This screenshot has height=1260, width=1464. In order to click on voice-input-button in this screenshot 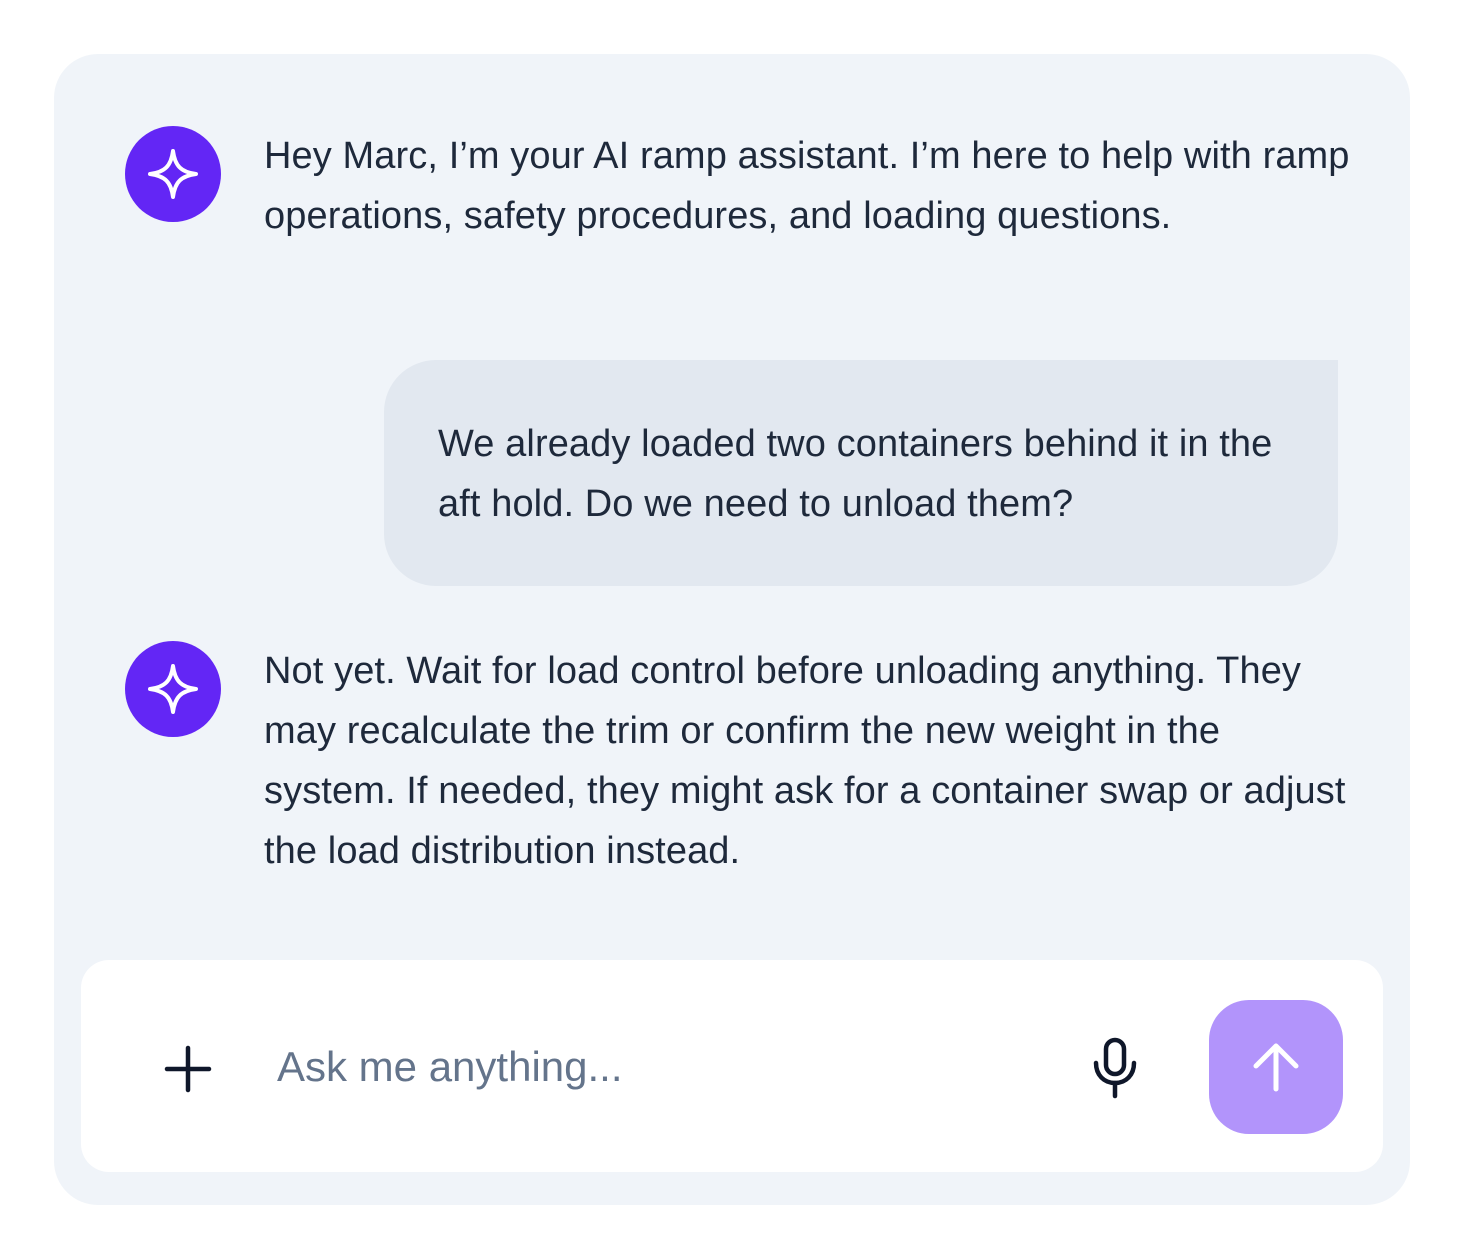, I will do `click(1115, 1068)`.